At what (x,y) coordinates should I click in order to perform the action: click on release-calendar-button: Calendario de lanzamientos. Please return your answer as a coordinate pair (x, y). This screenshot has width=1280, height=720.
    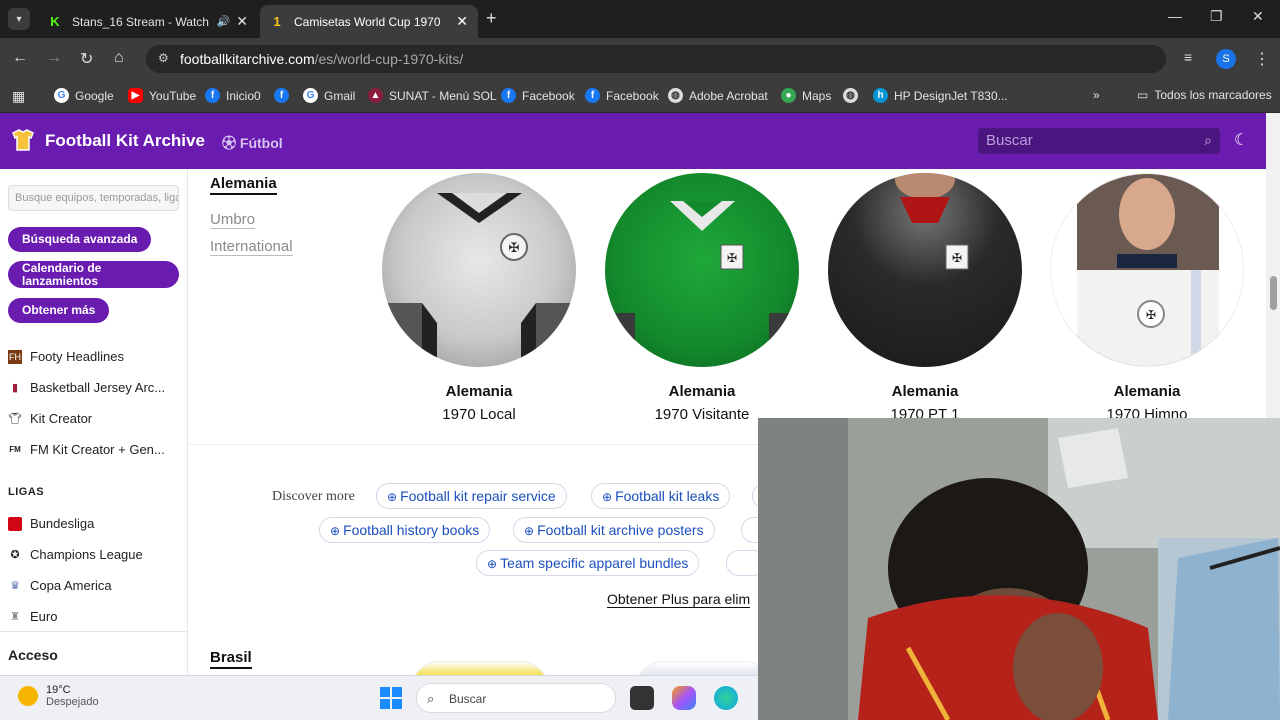
    Looking at the image, I should click on (93, 274).